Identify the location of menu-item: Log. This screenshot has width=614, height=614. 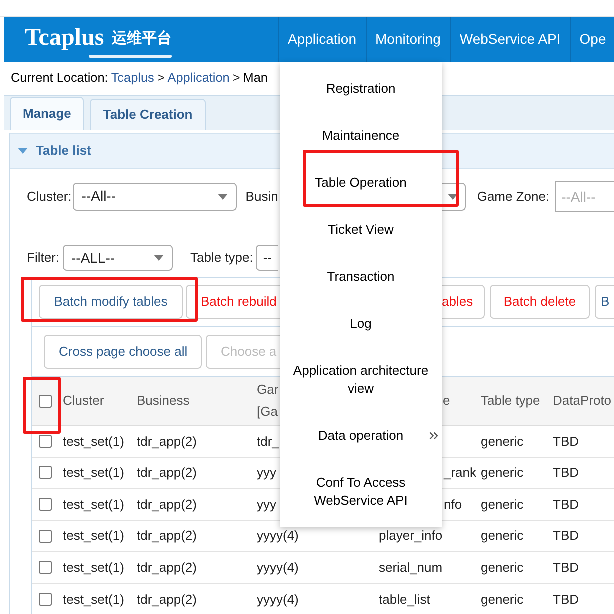
(361, 323).